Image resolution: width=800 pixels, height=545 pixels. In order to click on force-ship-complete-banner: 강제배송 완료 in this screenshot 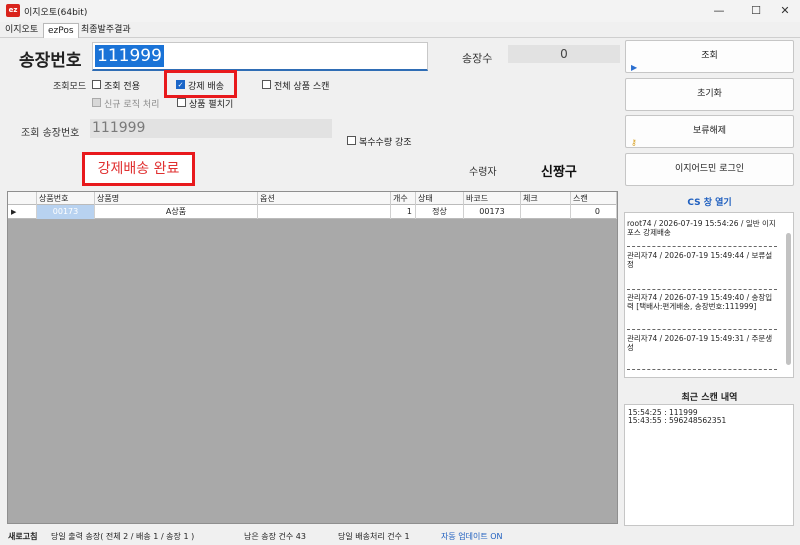, I will do `click(138, 169)`.